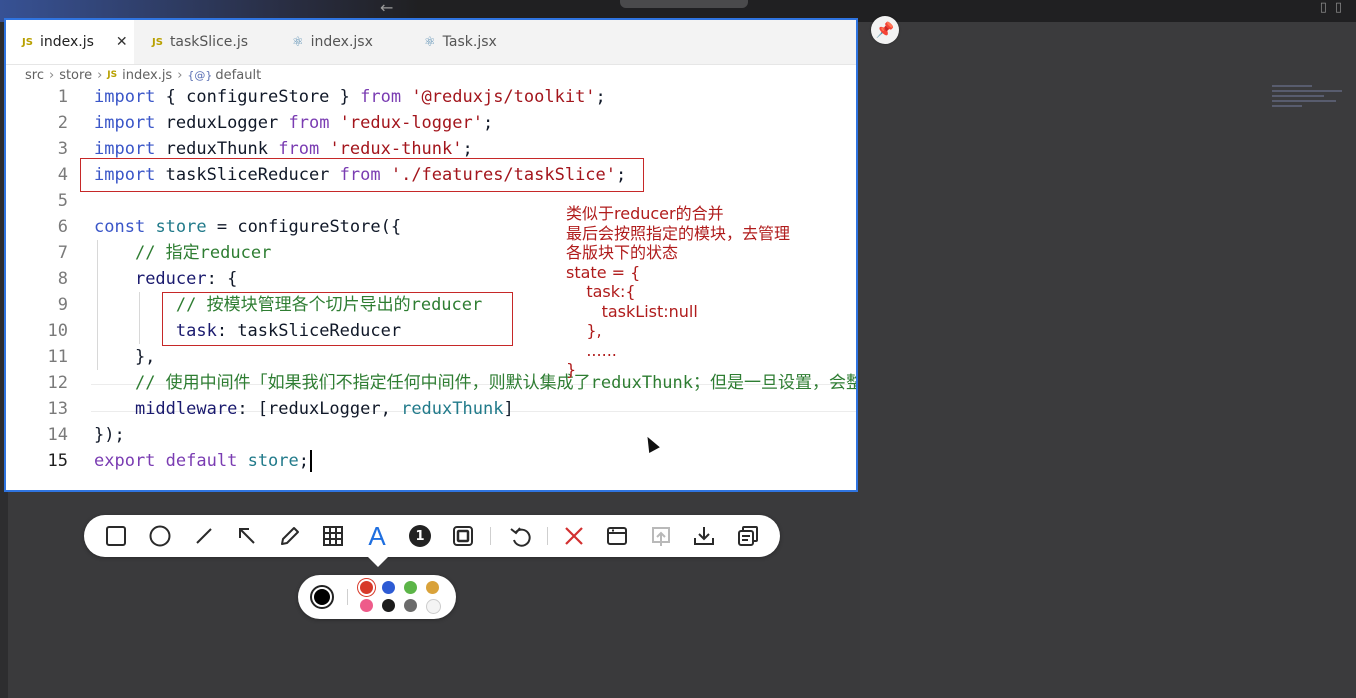  I want to click on line-number: 5, so click(62, 201).